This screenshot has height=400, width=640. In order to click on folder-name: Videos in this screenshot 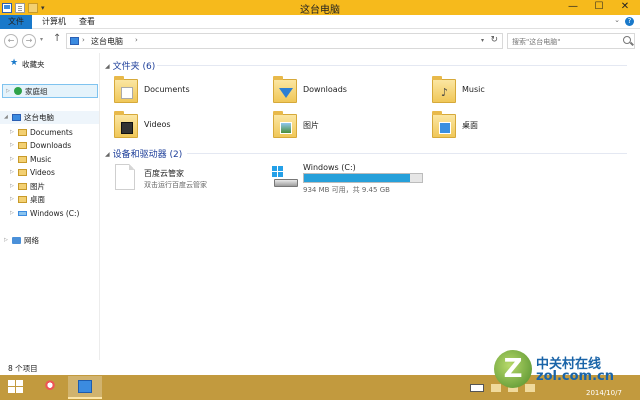, I will do `click(157, 124)`.